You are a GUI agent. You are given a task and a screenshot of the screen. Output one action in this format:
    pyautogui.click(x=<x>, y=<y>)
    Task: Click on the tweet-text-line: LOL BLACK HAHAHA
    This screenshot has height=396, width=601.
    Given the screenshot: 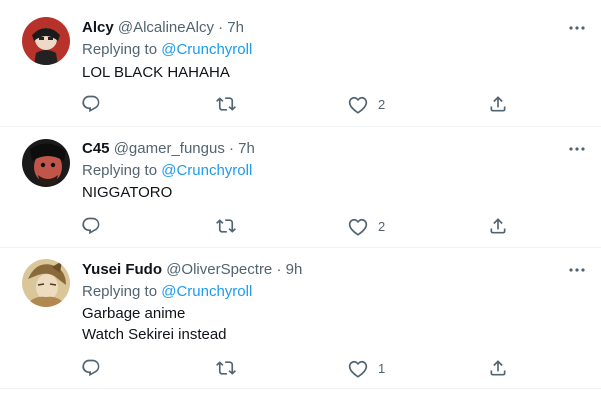 What is the action you would take?
    pyautogui.click(x=156, y=72)
    